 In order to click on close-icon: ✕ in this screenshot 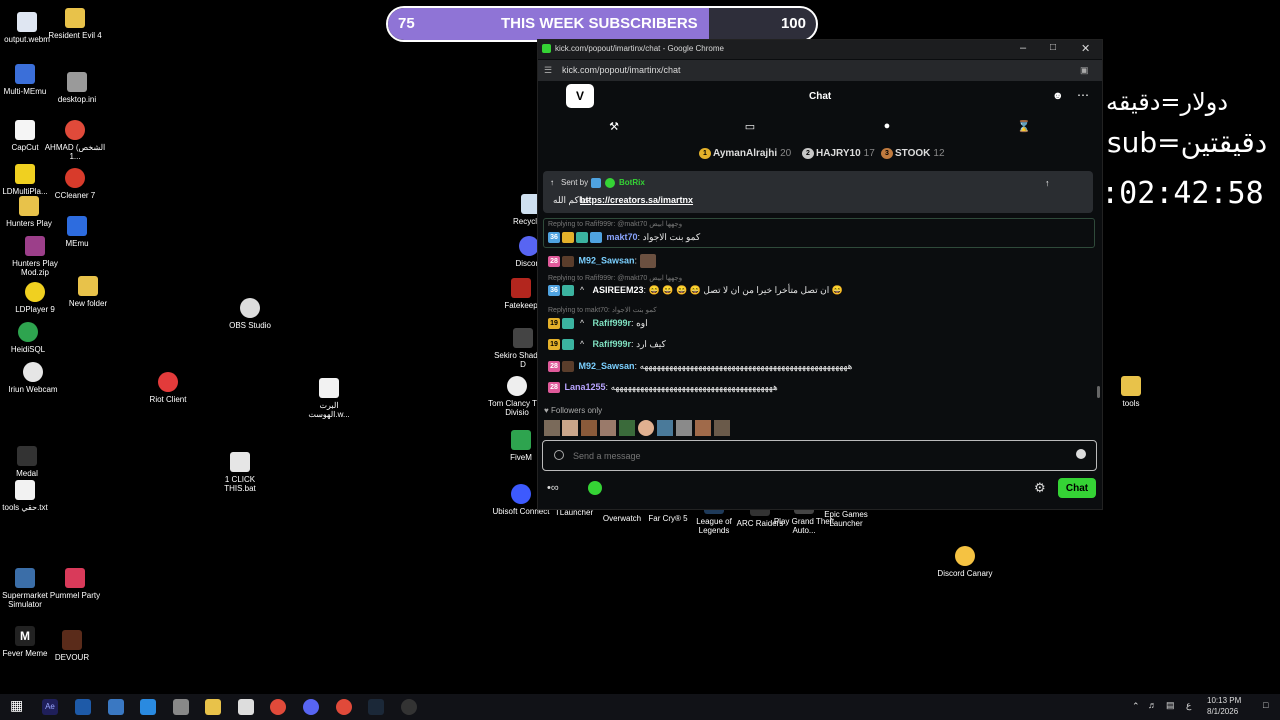, I will do `click(1085, 48)`.